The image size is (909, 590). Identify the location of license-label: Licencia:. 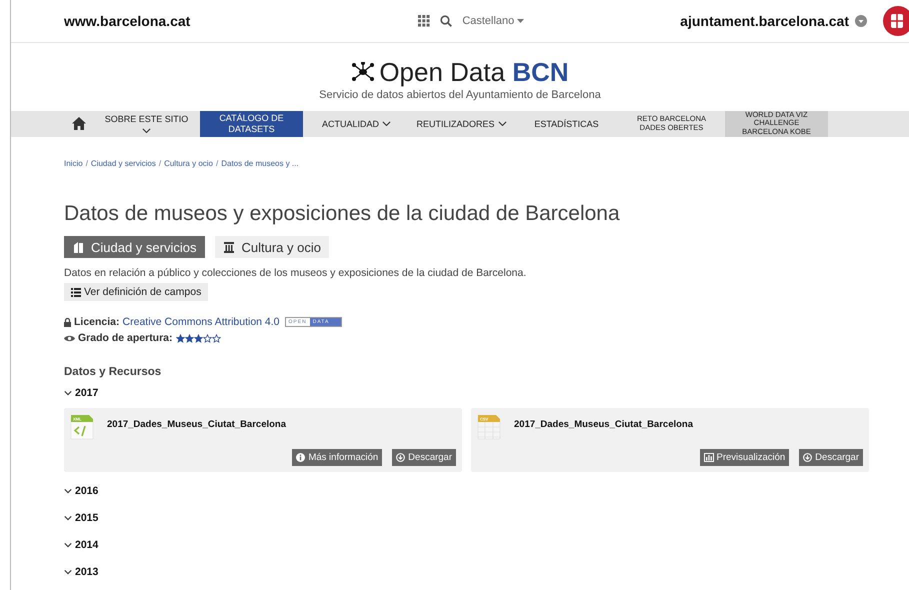
(97, 322).